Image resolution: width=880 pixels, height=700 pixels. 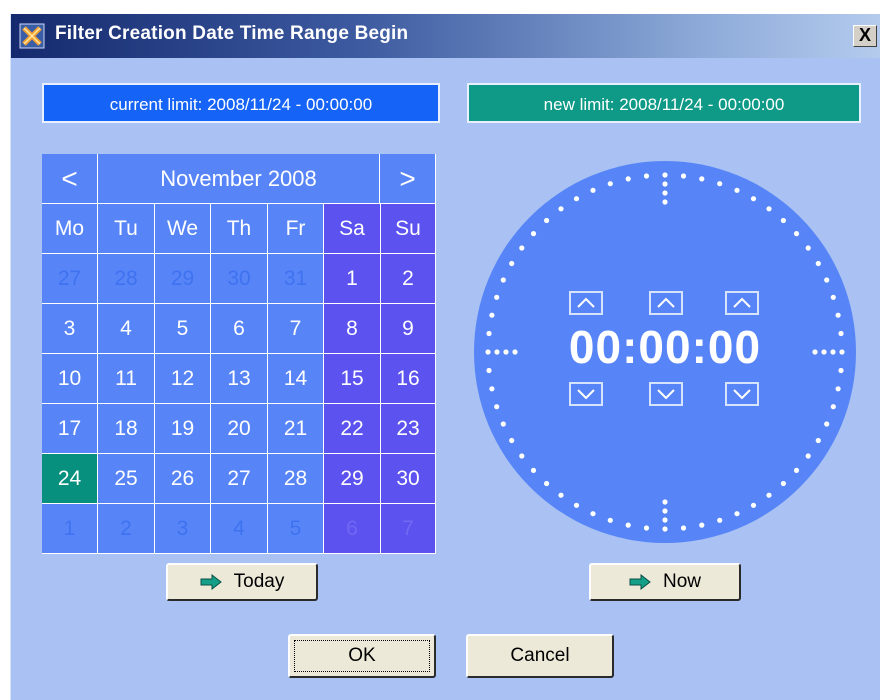 I want to click on hours-down-button, so click(x=586, y=394).